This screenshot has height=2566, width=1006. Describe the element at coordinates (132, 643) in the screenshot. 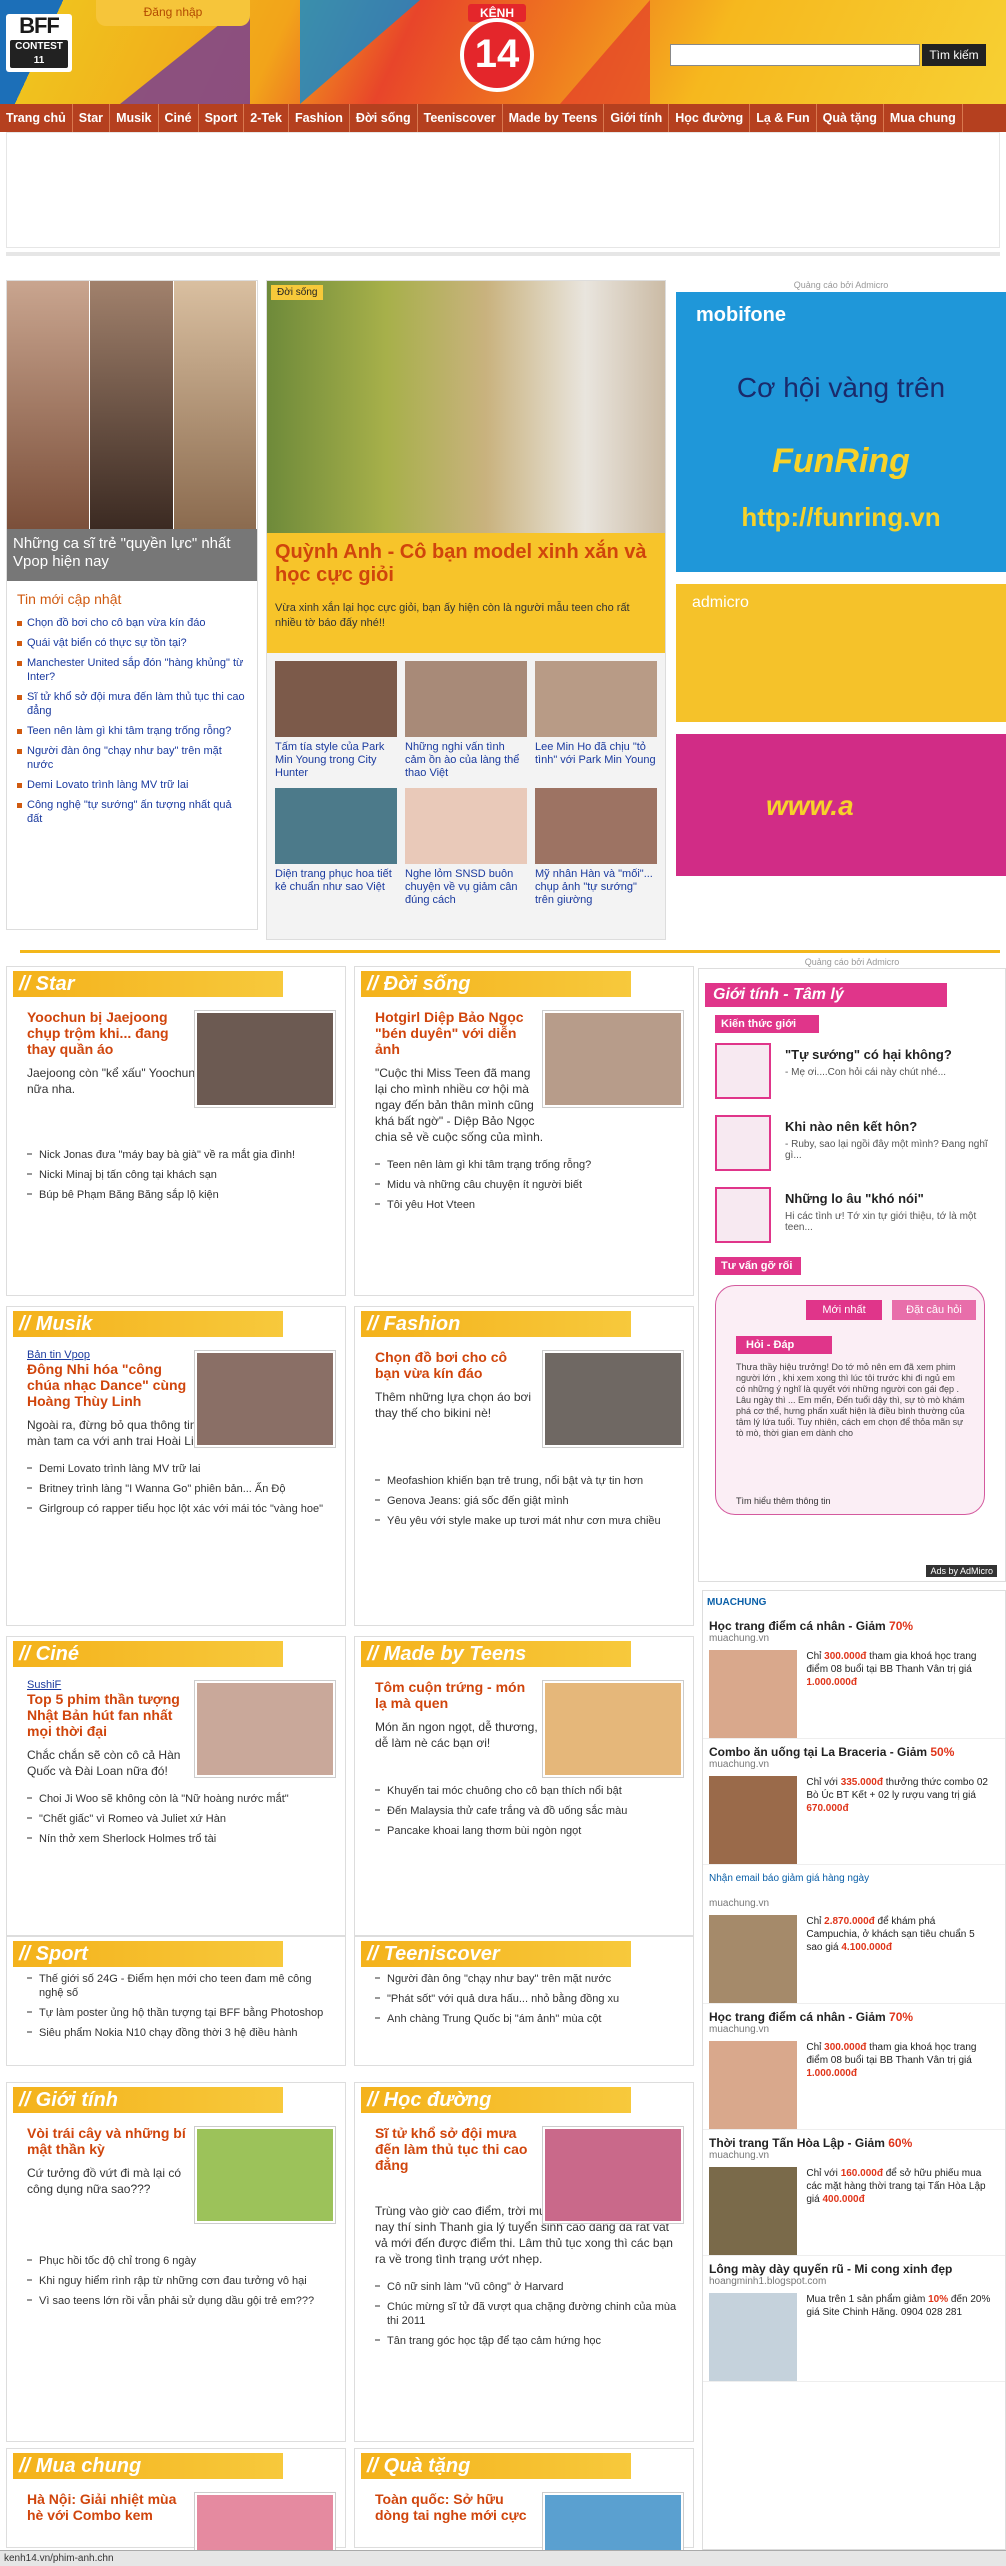

I see `update-link: Quái vật biển có thực sự tồn tại?` at that location.